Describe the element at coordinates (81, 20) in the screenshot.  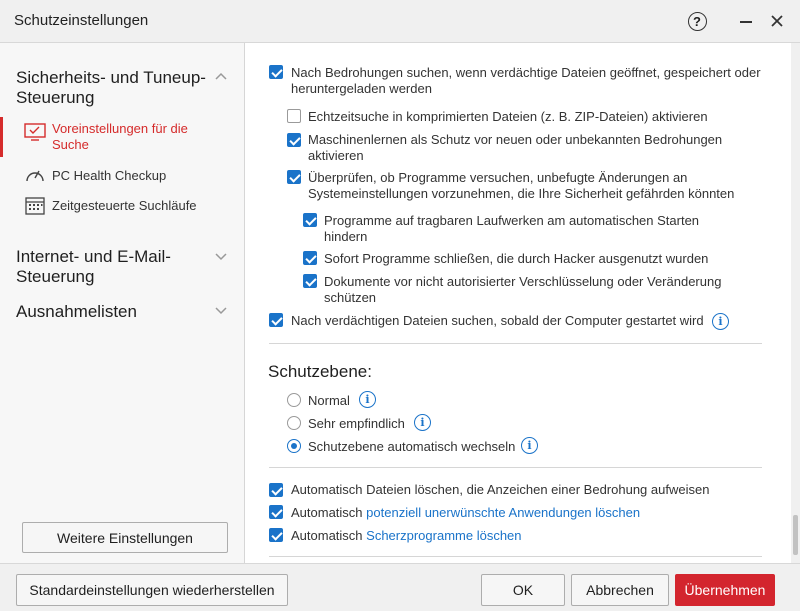
I see `window-title: Schutzeinstellungen` at that location.